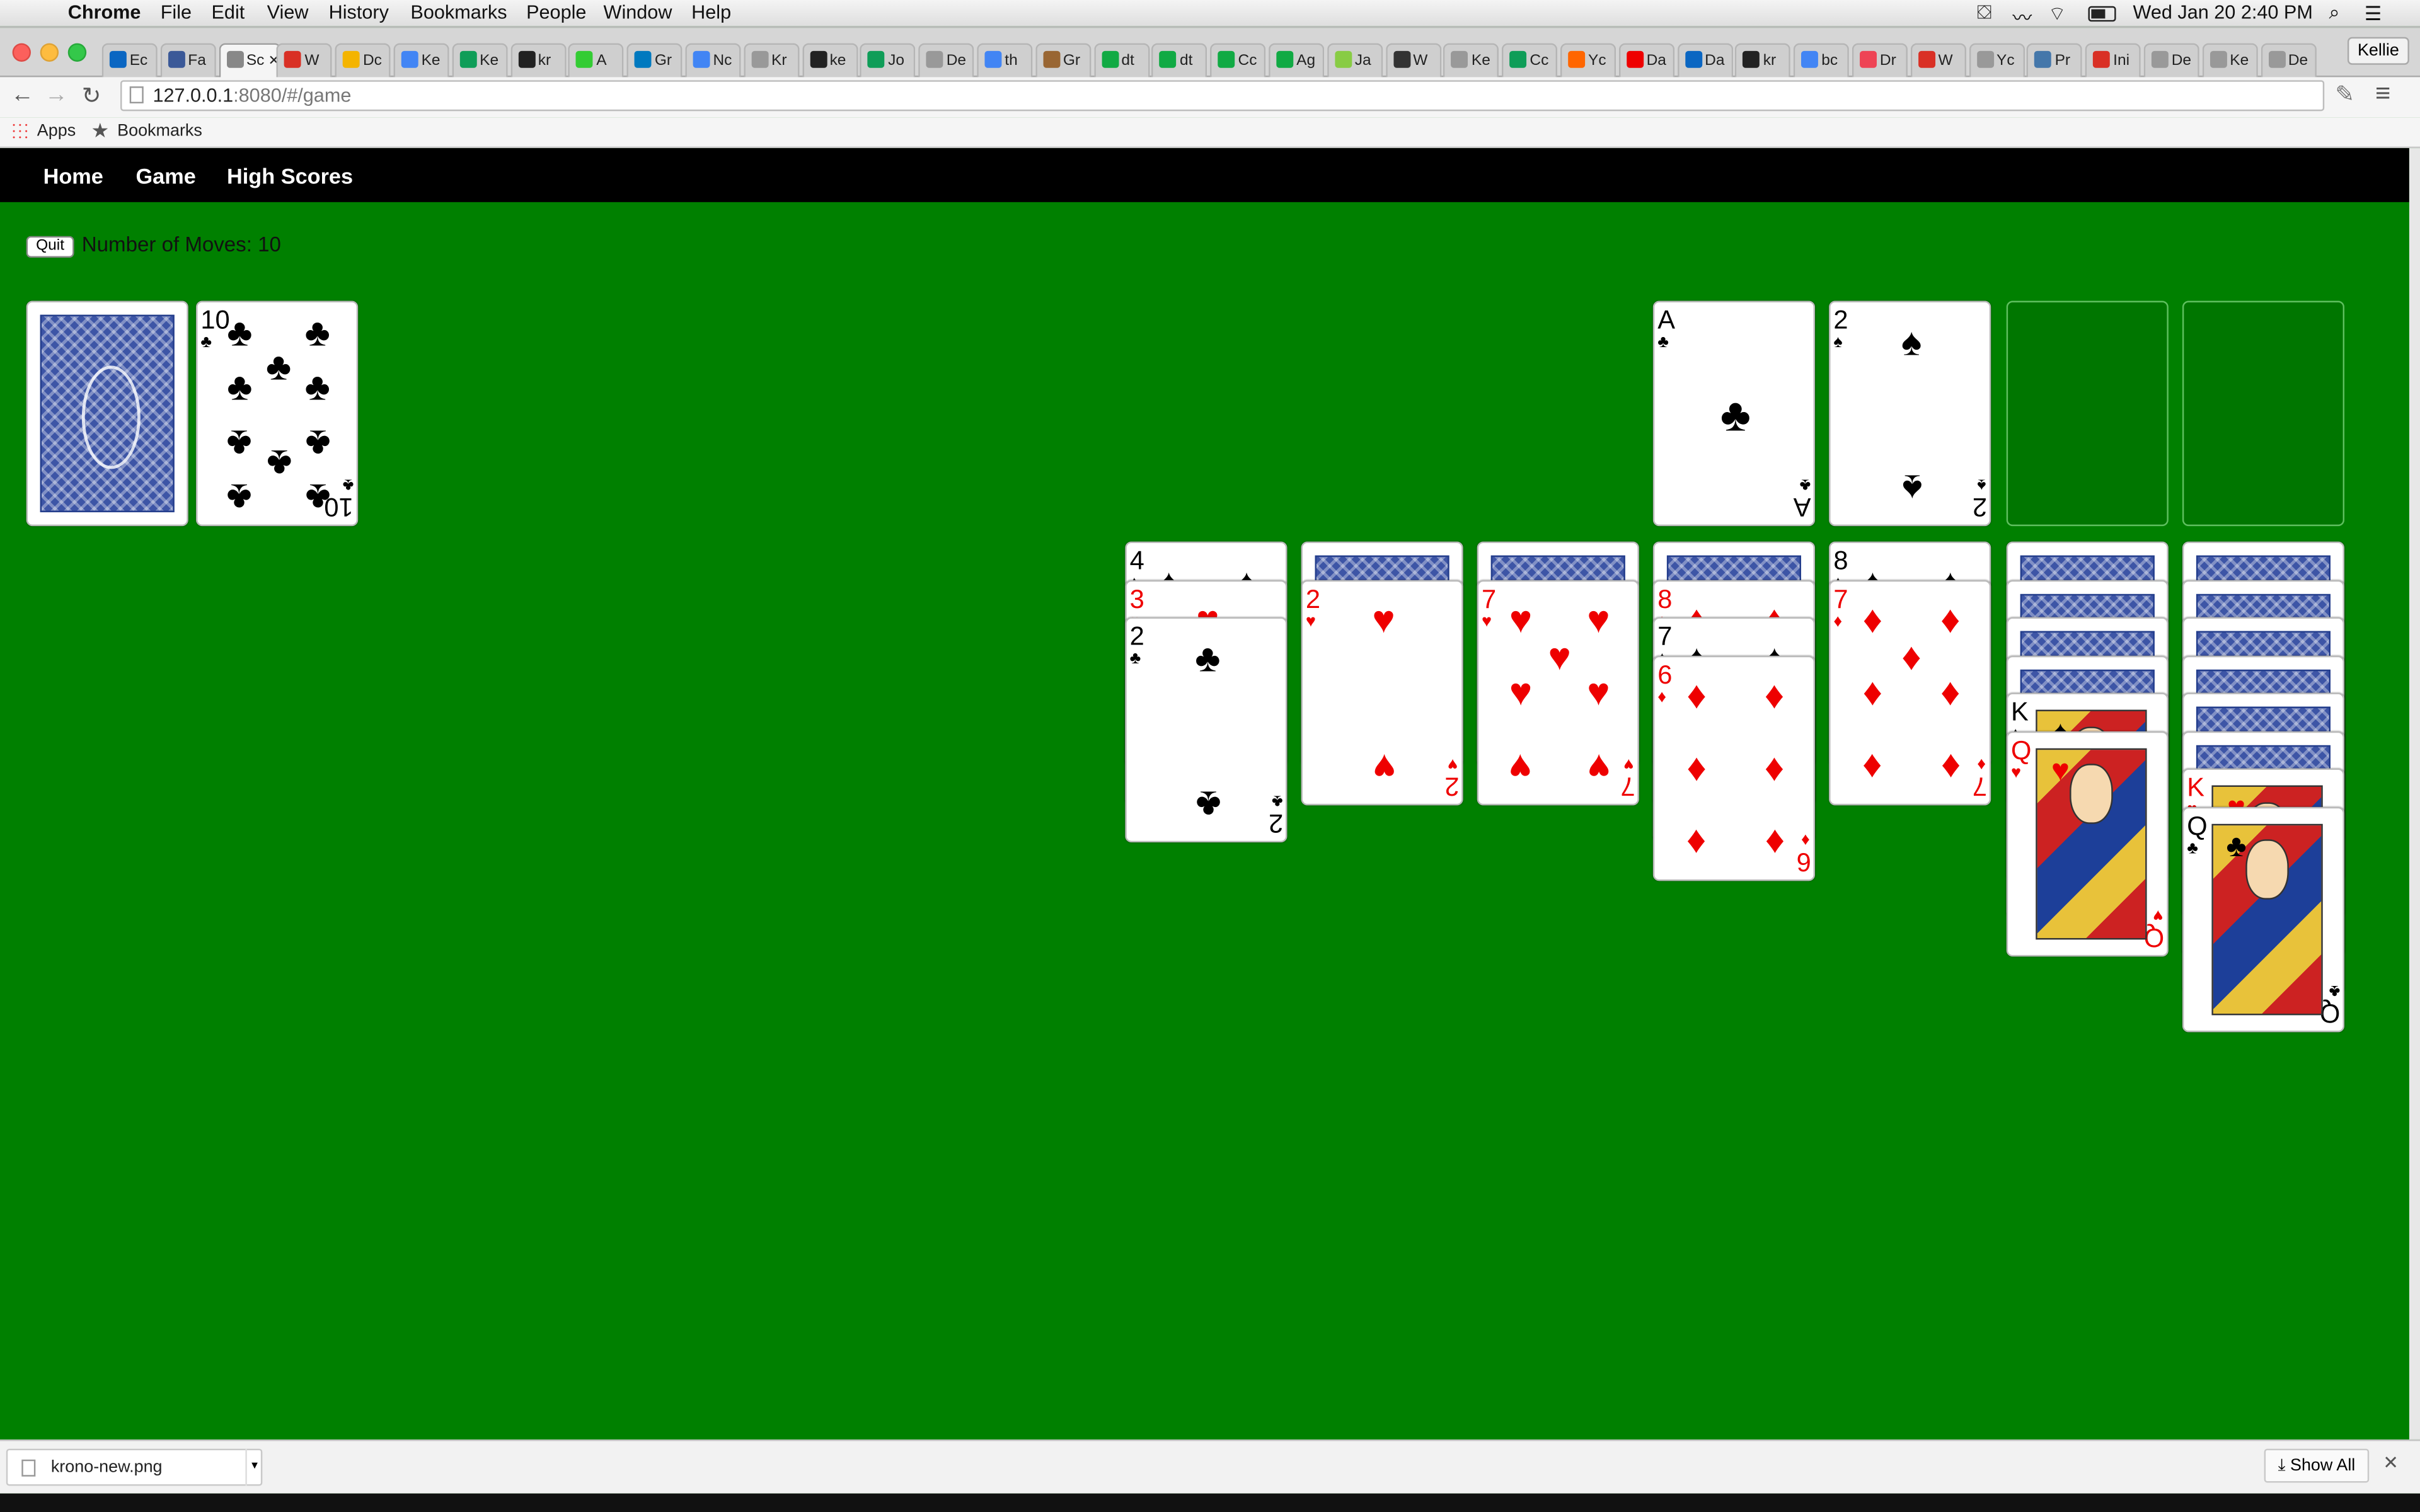 The height and width of the screenshot is (1512, 2420). What do you see at coordinates (459, 12) in the screenshot?
I see `menu-bookmarks: Bookmarks` at bounding box center [459, 12].